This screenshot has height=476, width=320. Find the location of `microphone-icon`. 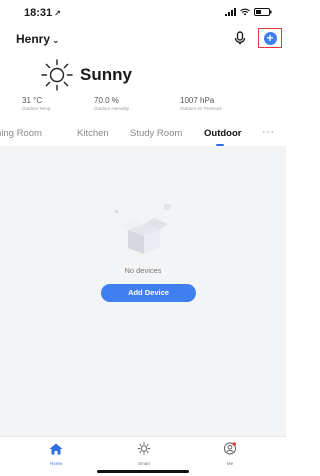

microphone-icon is located at coordinates (240, 38).